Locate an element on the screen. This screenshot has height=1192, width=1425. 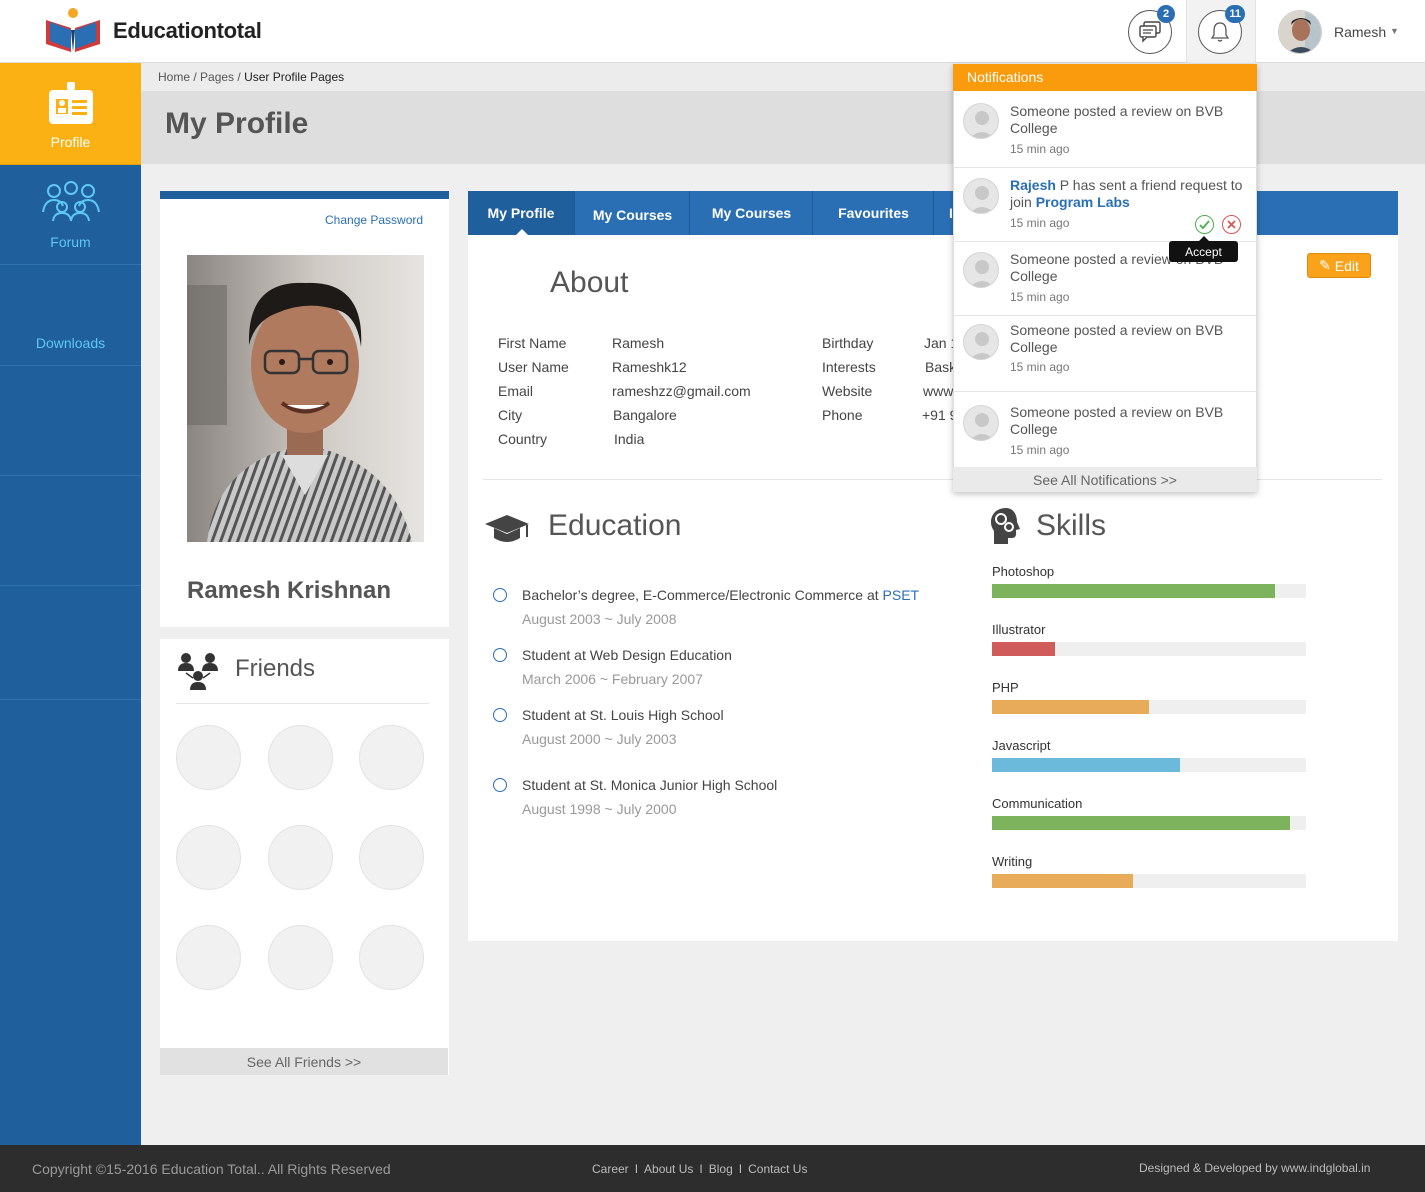
messages-button: 2 is located at coordinates (1151, 29).